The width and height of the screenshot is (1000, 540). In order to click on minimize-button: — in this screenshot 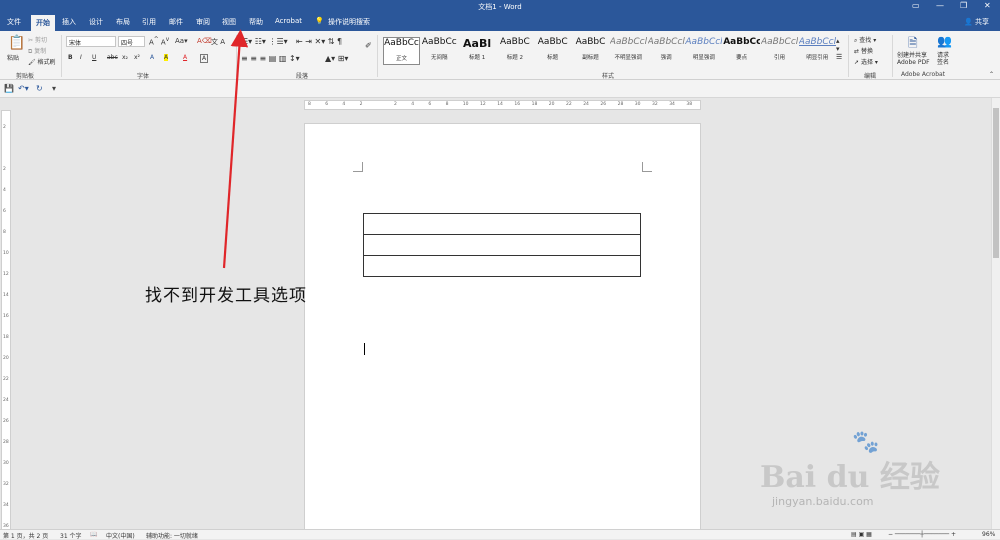, I will do `click(940, 5)`.